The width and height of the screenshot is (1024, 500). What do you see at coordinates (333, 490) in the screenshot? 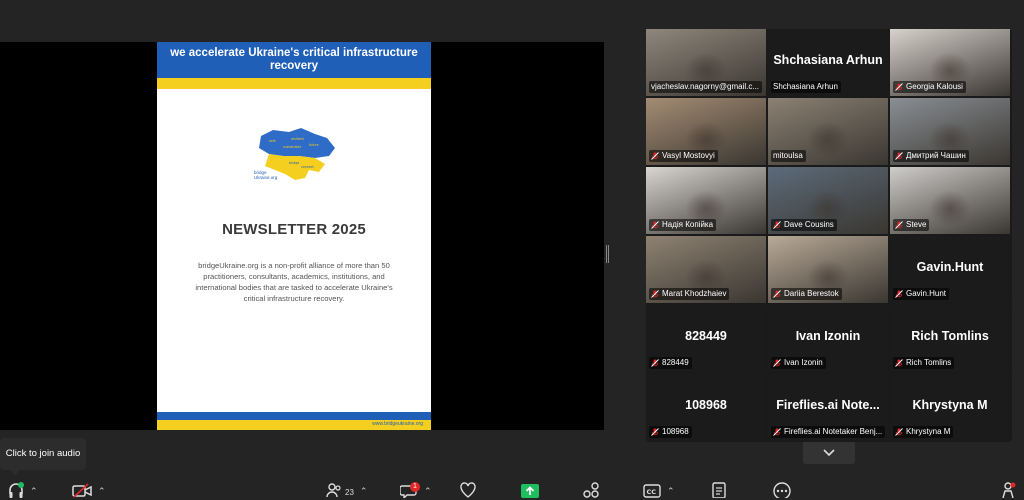
I see `participants-icon` at bounding box center [333, 490].